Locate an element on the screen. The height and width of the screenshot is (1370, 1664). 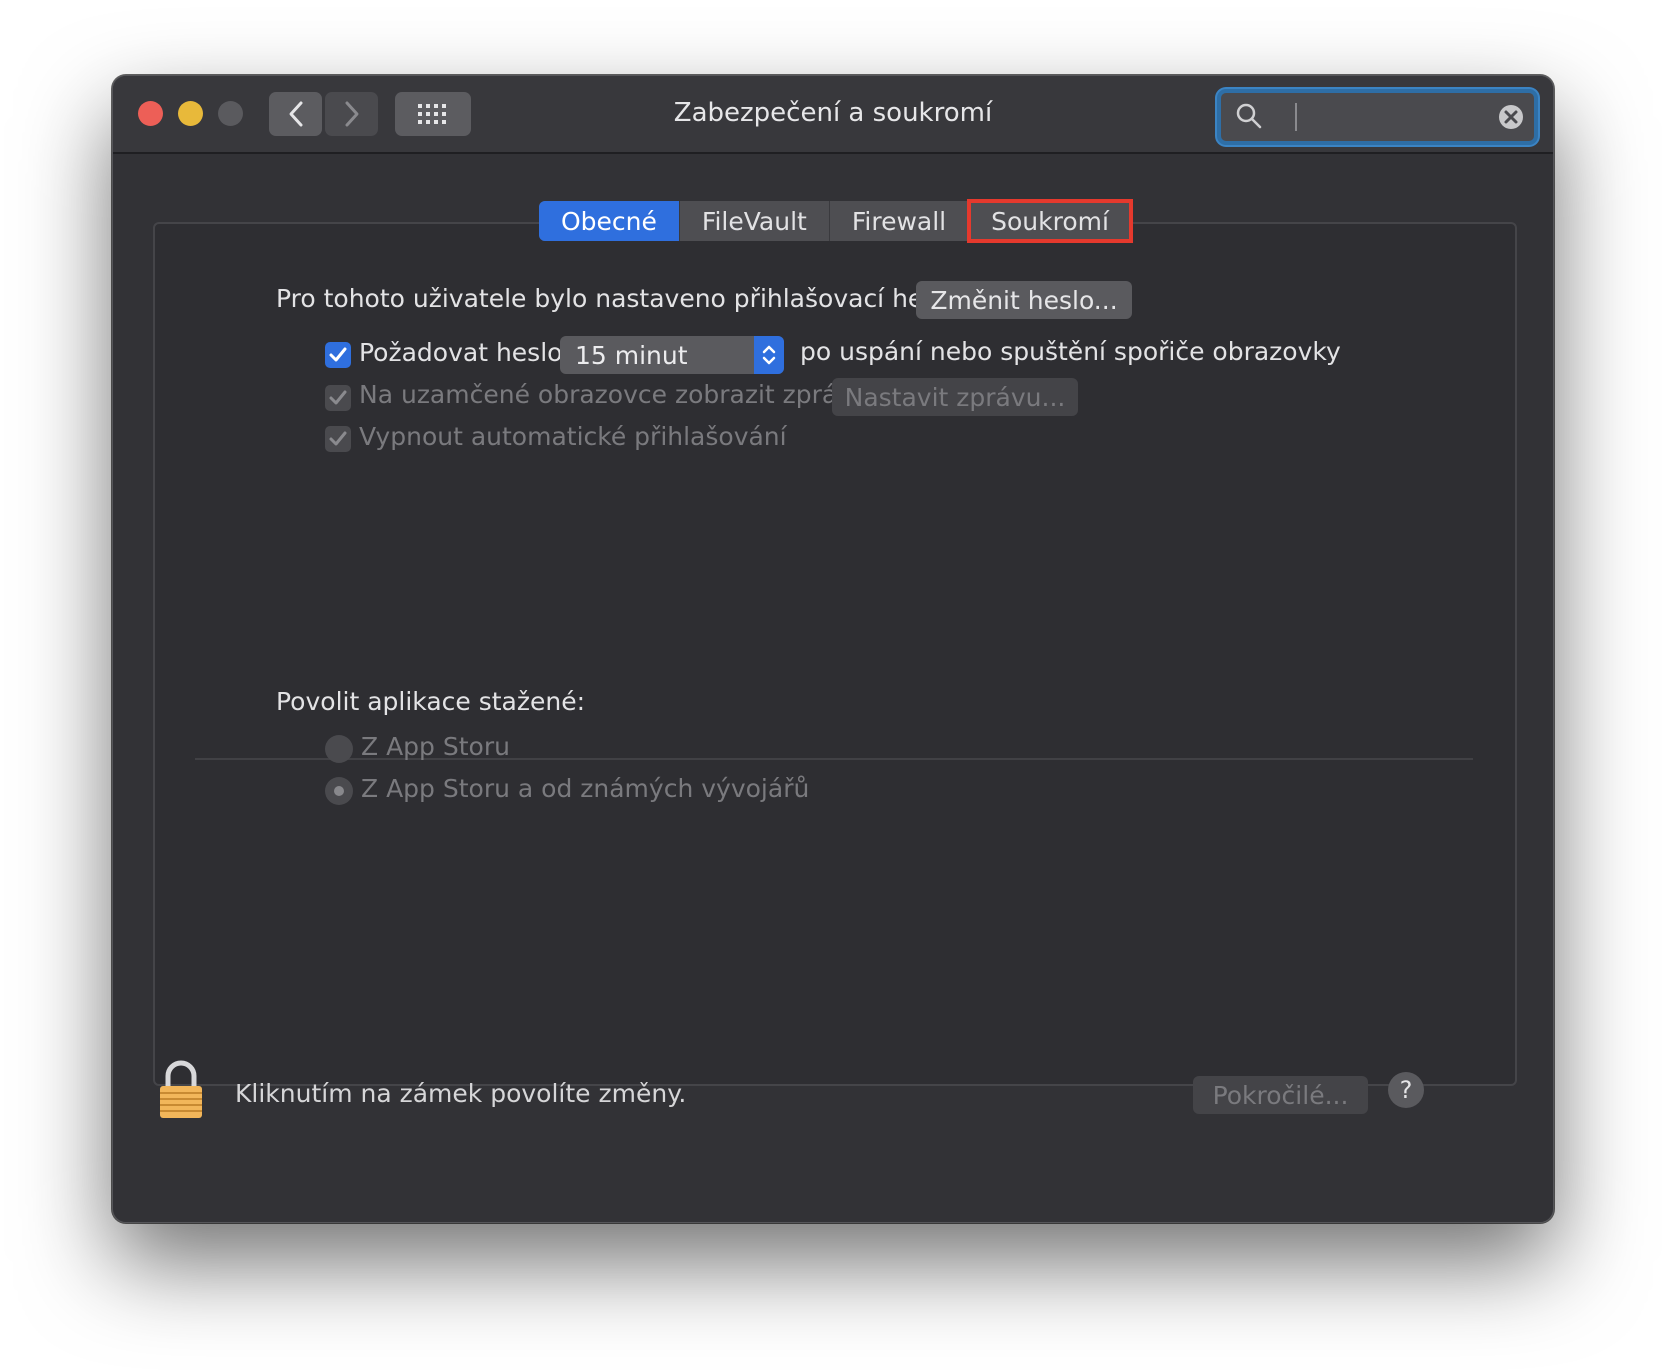
tab-bar: Obecné FileVault Firewall Soukromí is located at coordinates (836, 221).